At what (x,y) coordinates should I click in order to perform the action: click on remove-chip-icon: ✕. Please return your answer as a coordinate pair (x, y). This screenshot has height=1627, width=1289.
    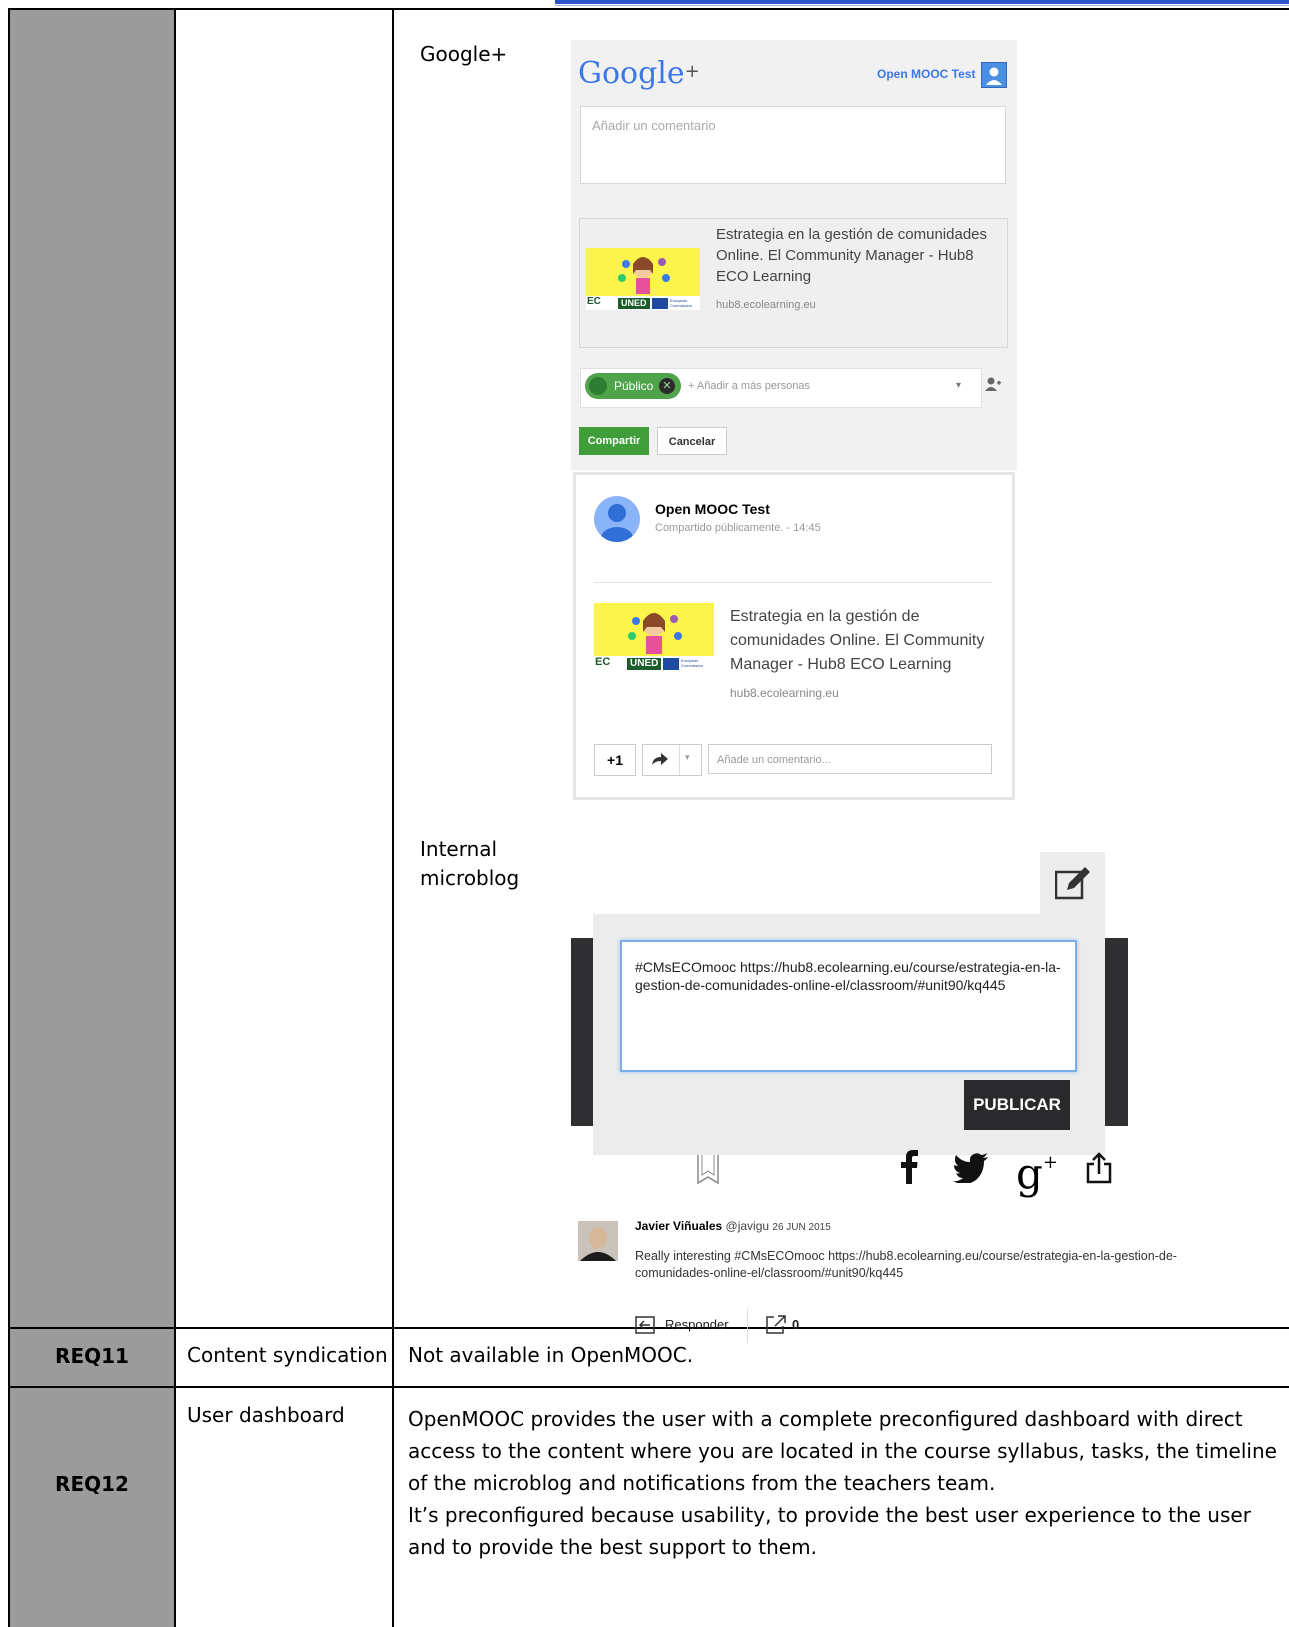
    Looking at the image, I should click on (667, 386).